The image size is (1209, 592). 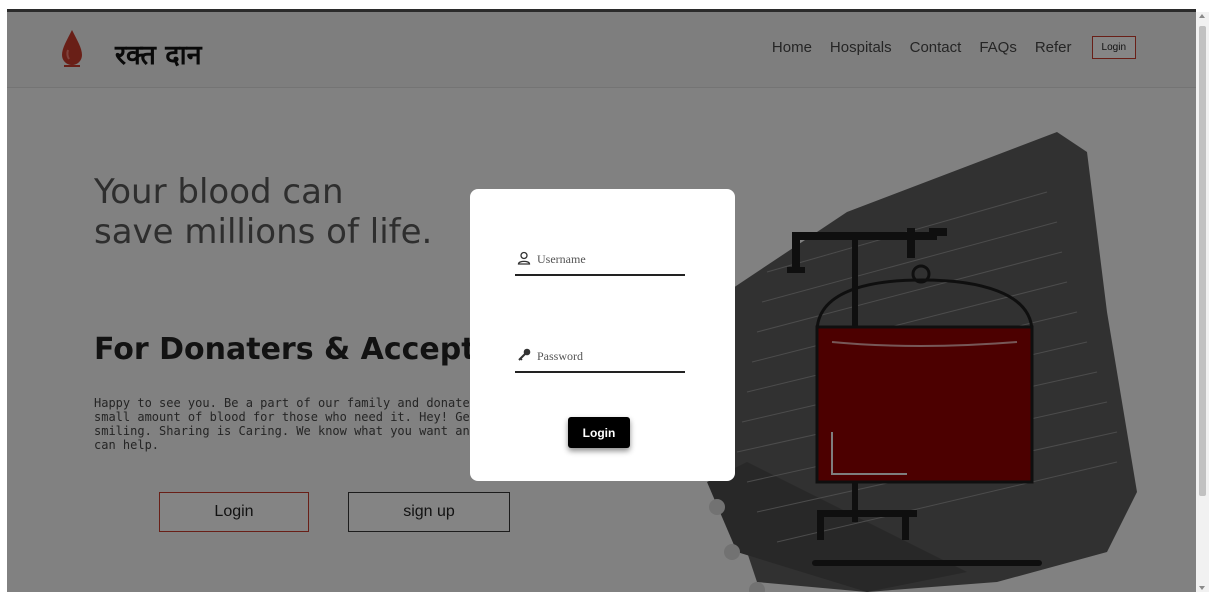 I want to click on scroll-up-arrow-icon, so click(x=1202, y=16).